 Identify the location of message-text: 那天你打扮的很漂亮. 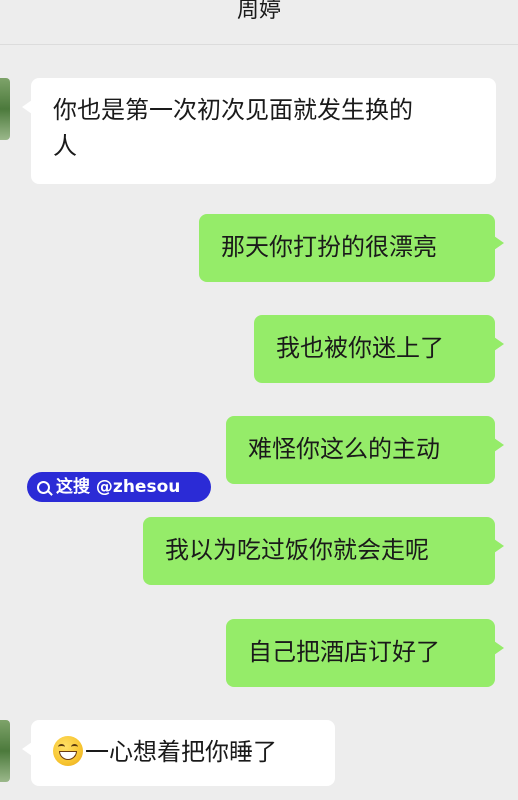
(329, 247).